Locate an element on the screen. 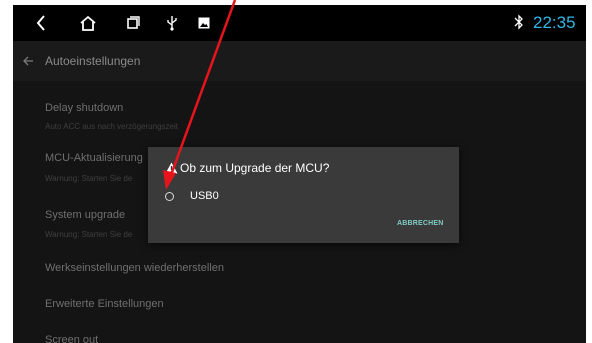  status-bar: 22:35 is located at coordinates (299, 23).